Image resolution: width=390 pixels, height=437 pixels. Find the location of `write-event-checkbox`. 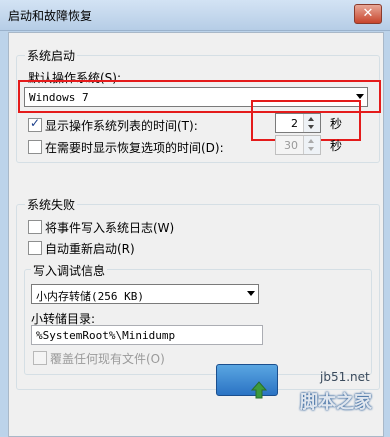

write-event-checkbox is located at coordinates (35, 227).